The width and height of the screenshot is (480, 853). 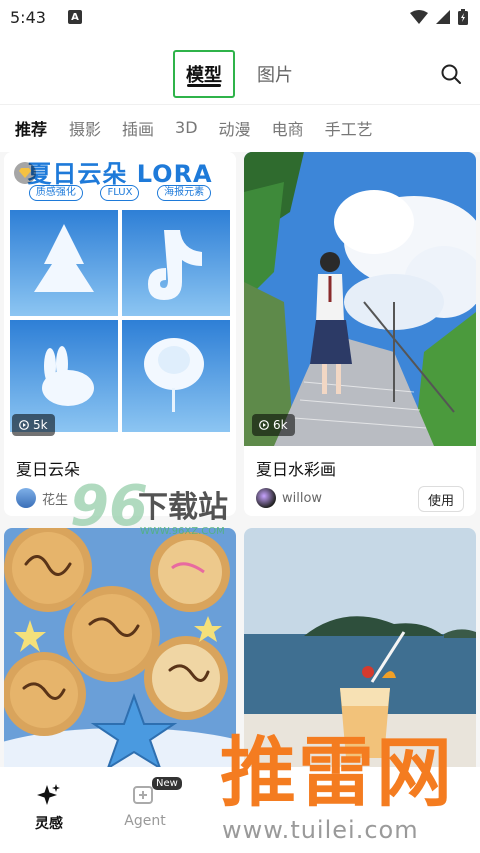 What do you see at coordinates (145, 803) in the screenshot?
I see `nav-agent: New Agent` at bounding box center [145, 803].